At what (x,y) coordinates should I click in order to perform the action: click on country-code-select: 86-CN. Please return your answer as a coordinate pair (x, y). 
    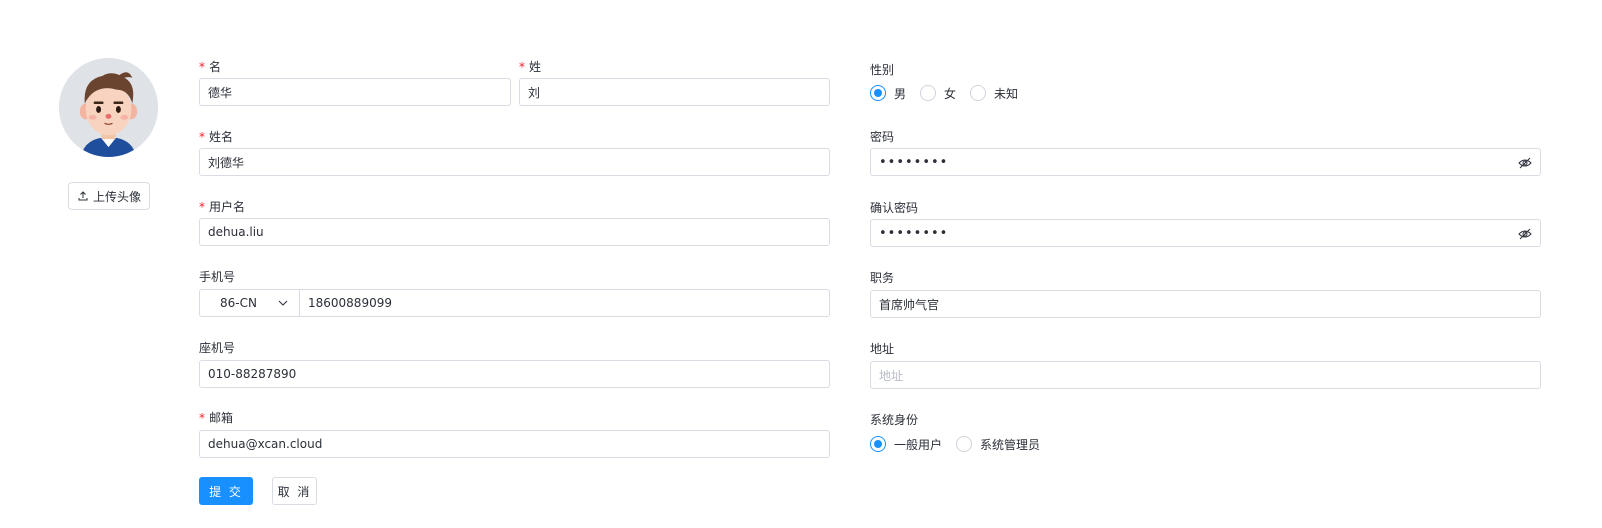
    Looking at the image, I should click on (250, 303).